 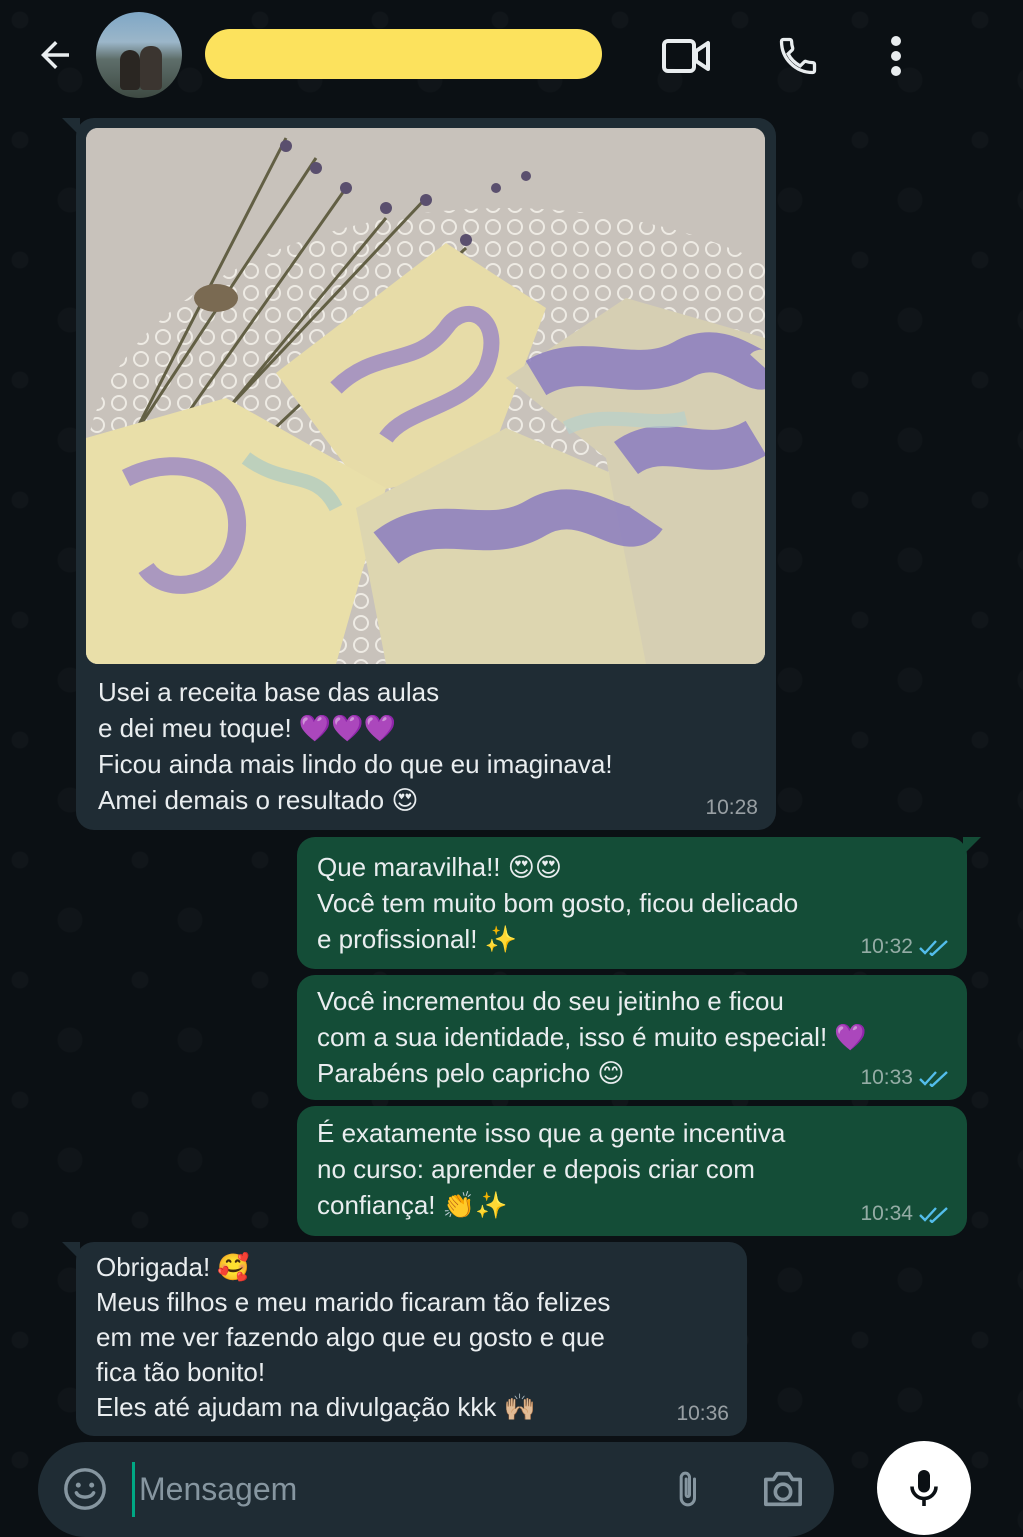 I want to click on voice-message-button, so click(x=924, y=1488).